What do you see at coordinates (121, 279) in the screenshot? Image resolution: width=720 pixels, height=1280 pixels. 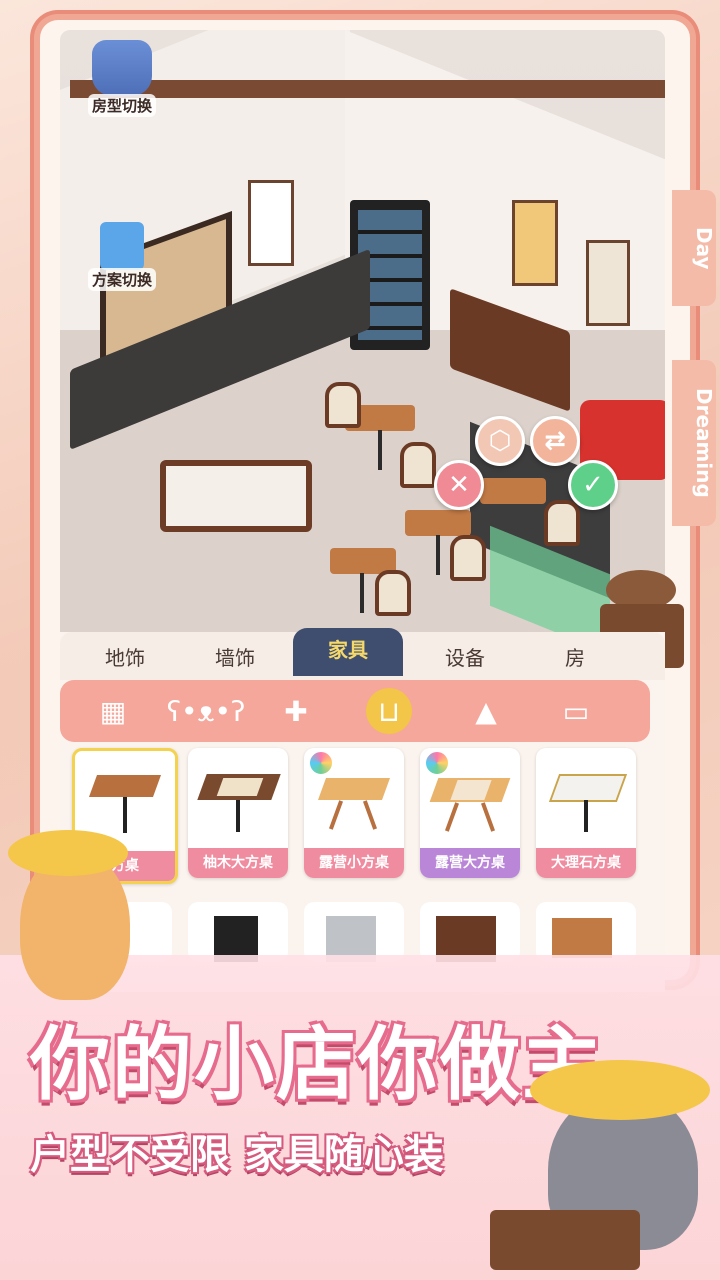 I see `plan-switch-label: 方案切换` at bounding box center [121, 279].